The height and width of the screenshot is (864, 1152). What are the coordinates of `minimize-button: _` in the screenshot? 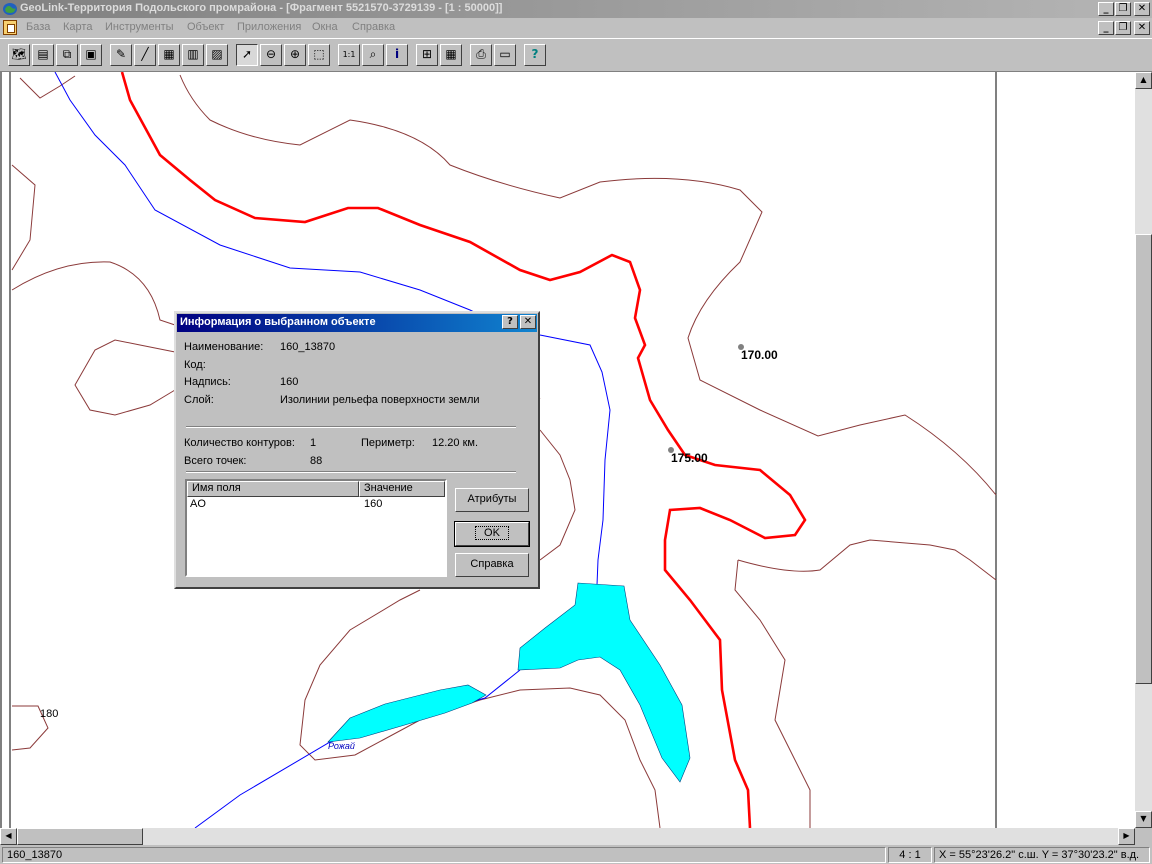 It's located at (1106, 9).